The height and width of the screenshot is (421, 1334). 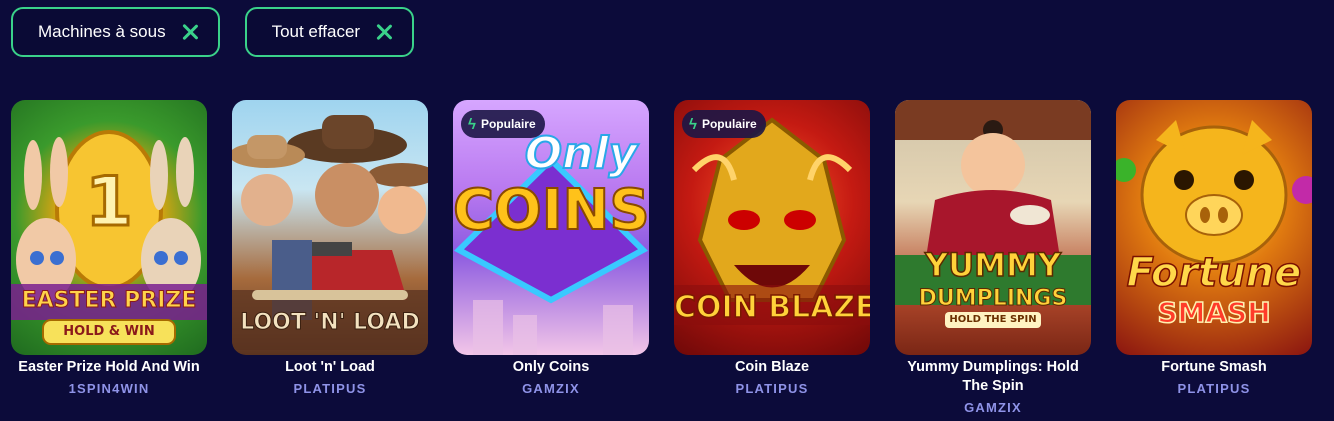 I want to click on svg-text: 1, so click(x=108, y=202).